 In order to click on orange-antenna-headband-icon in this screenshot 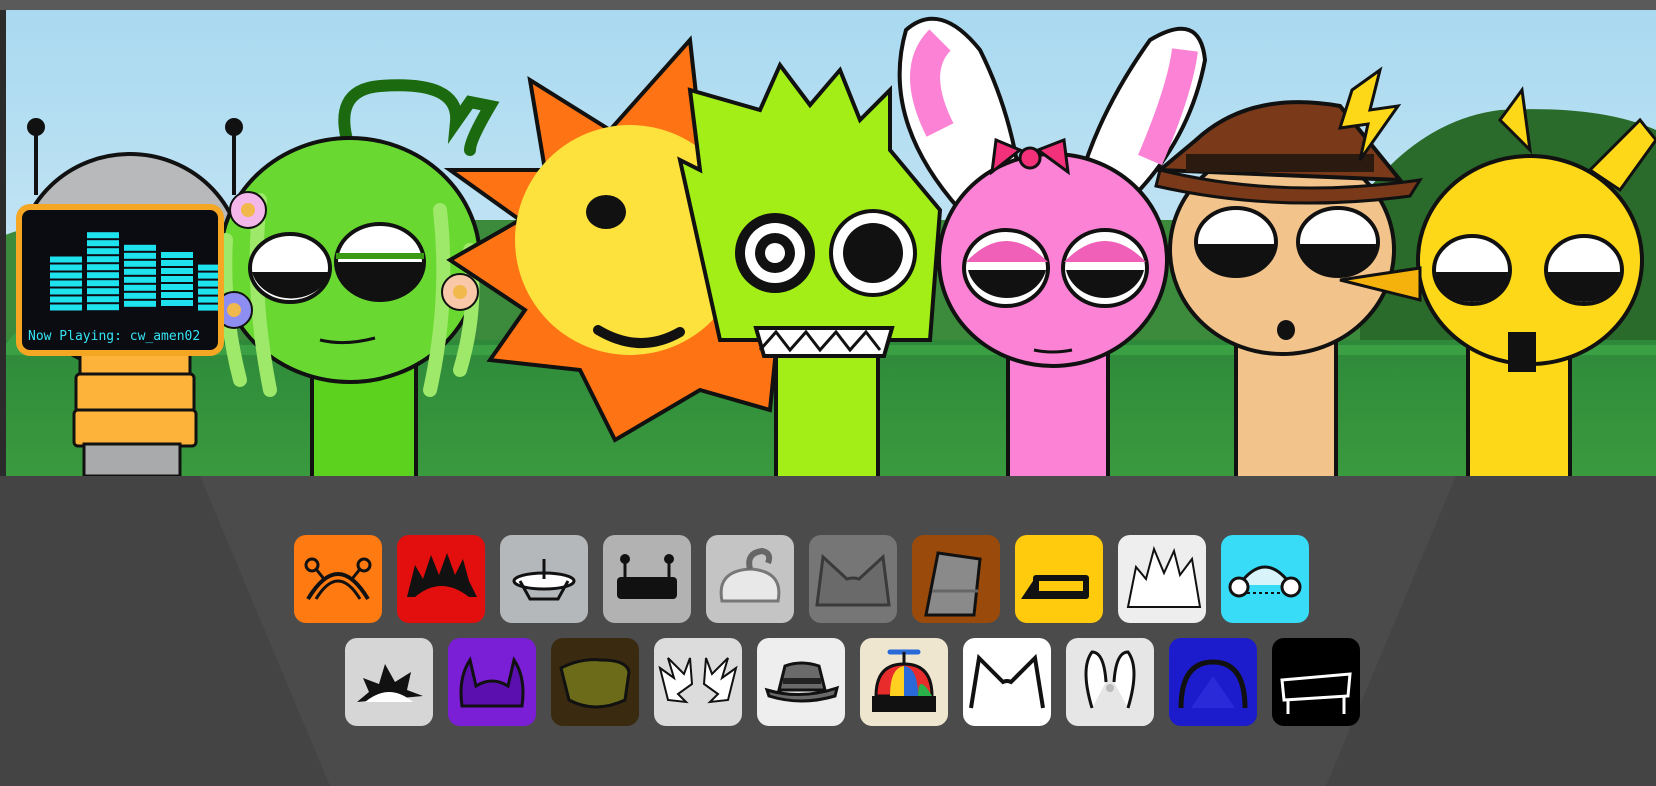, I will do `click(338, 579)`.